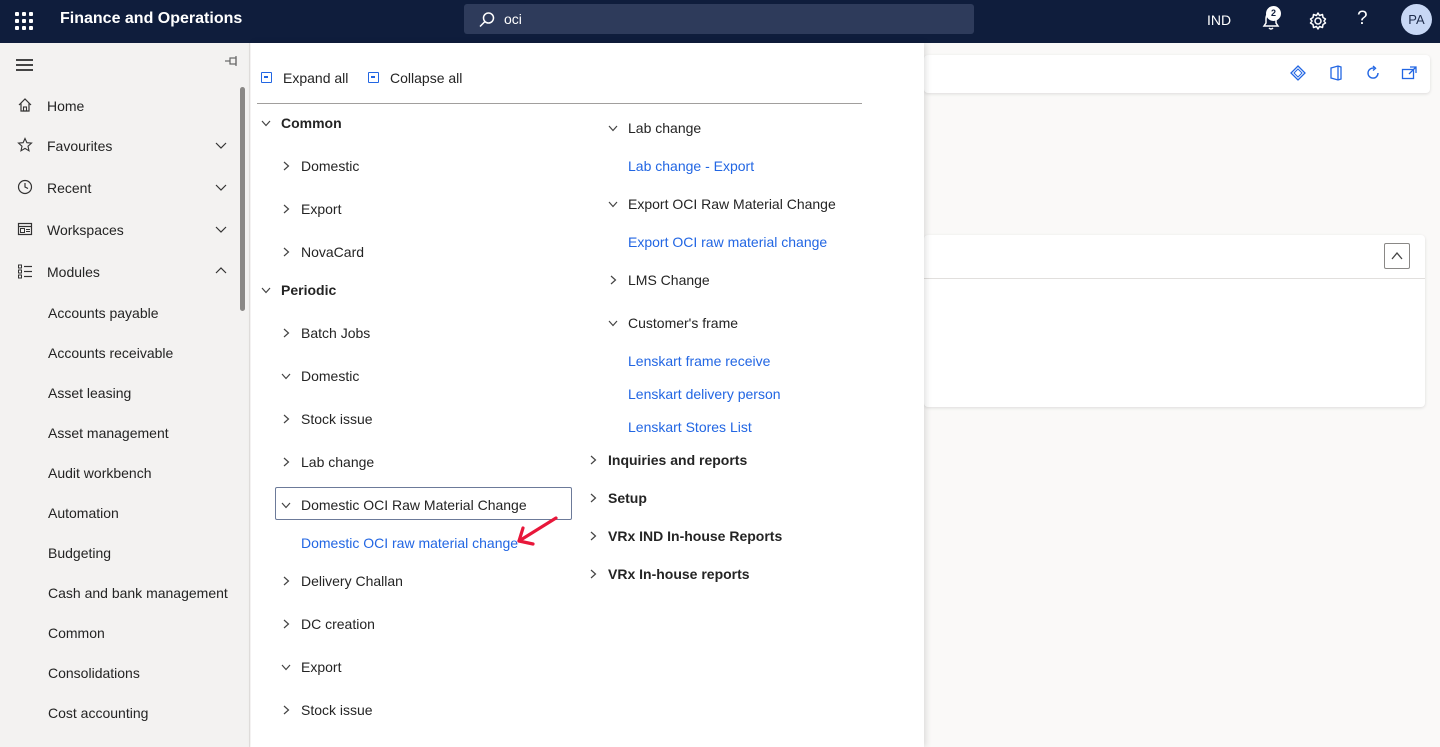 The height and width of the screenshot is (747, 1440). I want to click on menu-label: Domestic OCI Raw Material Change, so click(414, 505).